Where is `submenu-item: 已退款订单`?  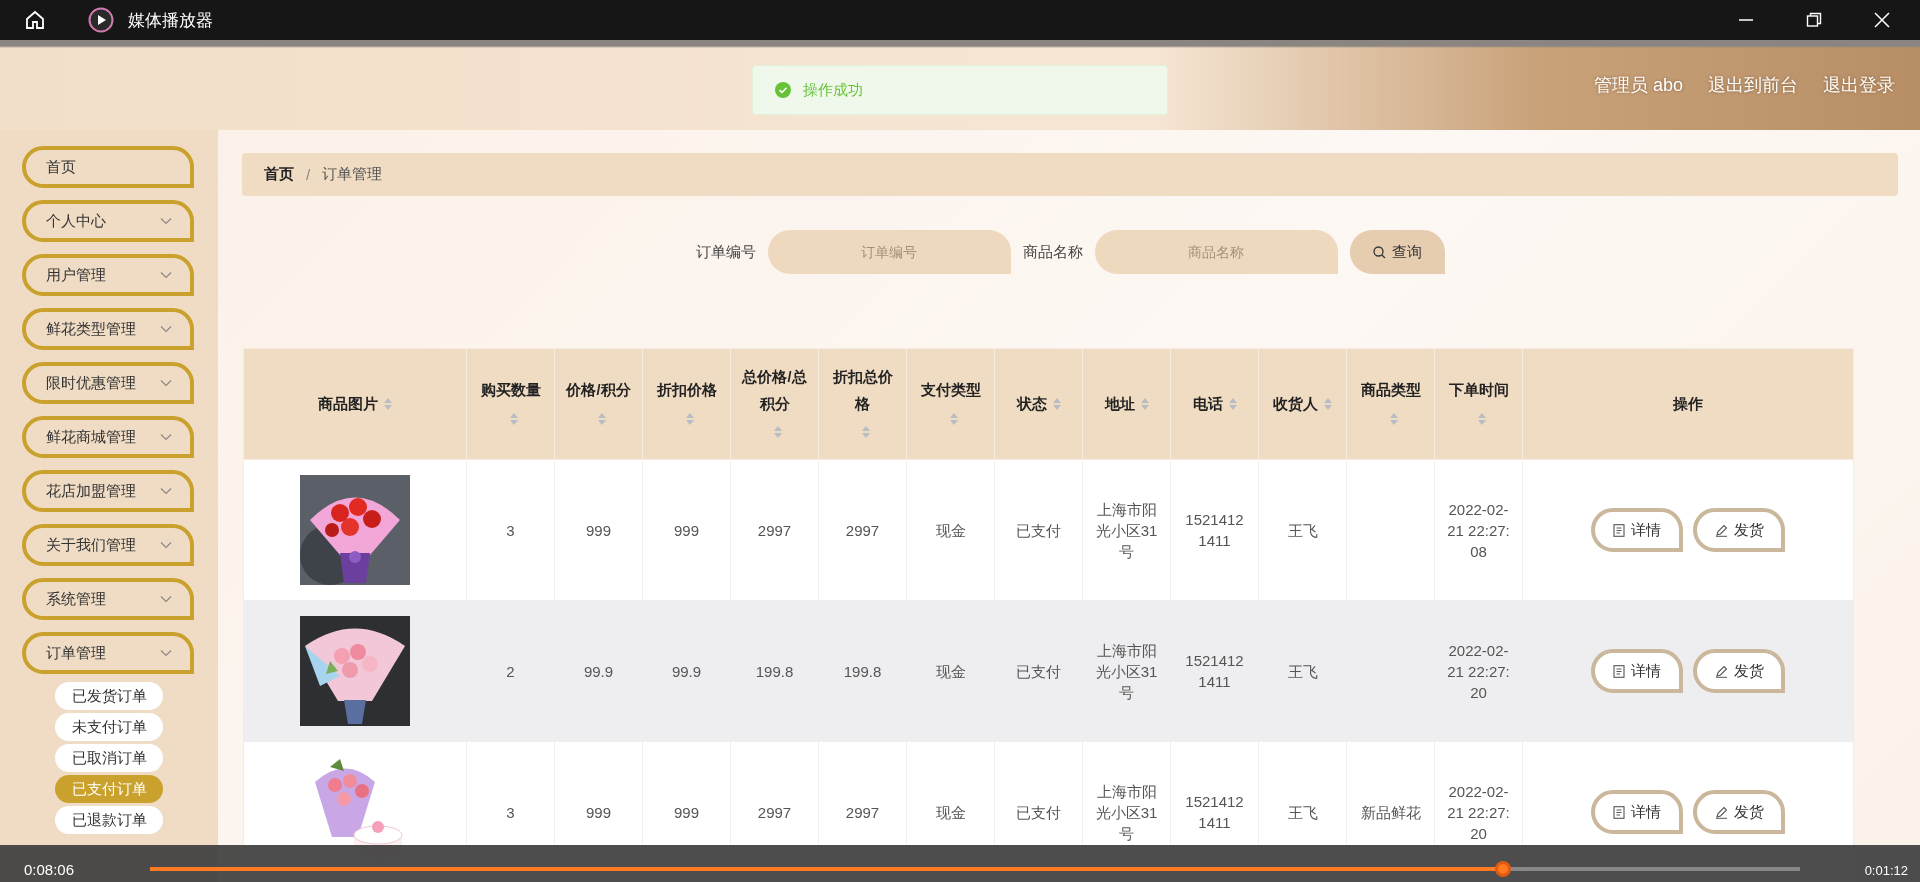
submenu-item: 已退款订单 is located at coordinates (109, 820).